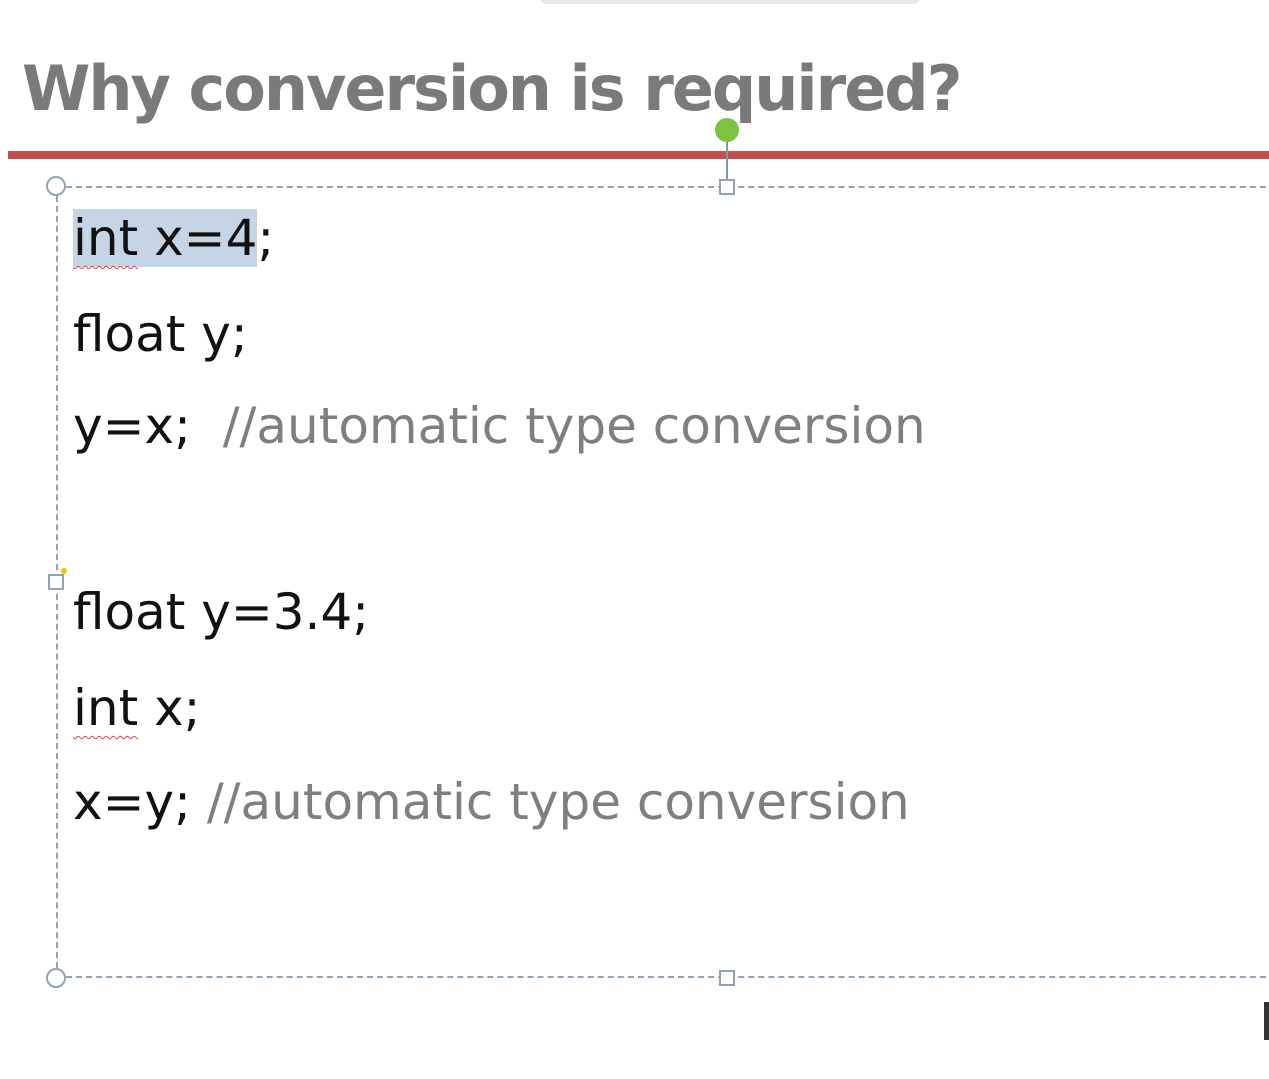 This screenshot has width=1269, height=1079. Describe the element at coordinates (492, 88) in the screenshot. I see `slide-title: Why conversion is required?` at that location.